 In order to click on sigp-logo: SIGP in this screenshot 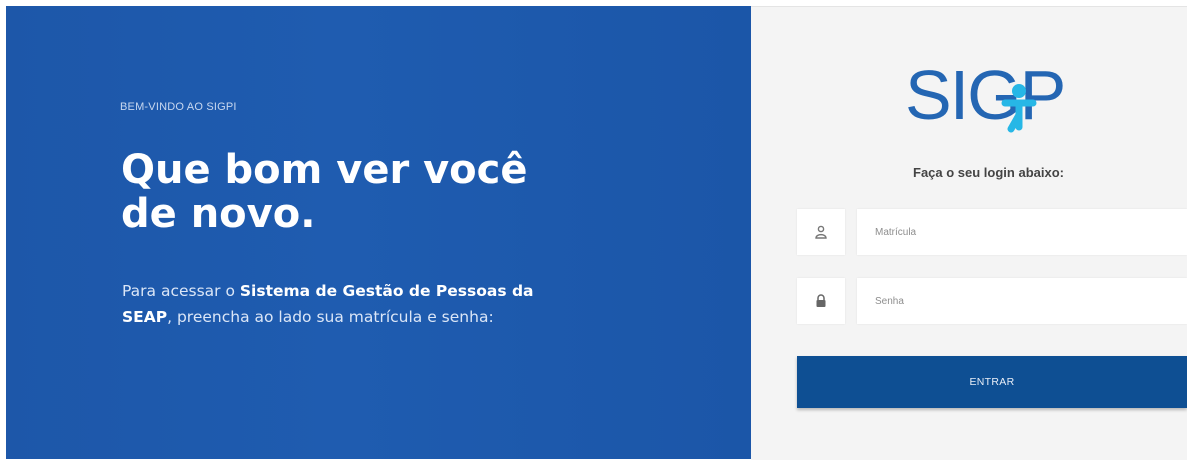, I will do `click(985, 94)`.